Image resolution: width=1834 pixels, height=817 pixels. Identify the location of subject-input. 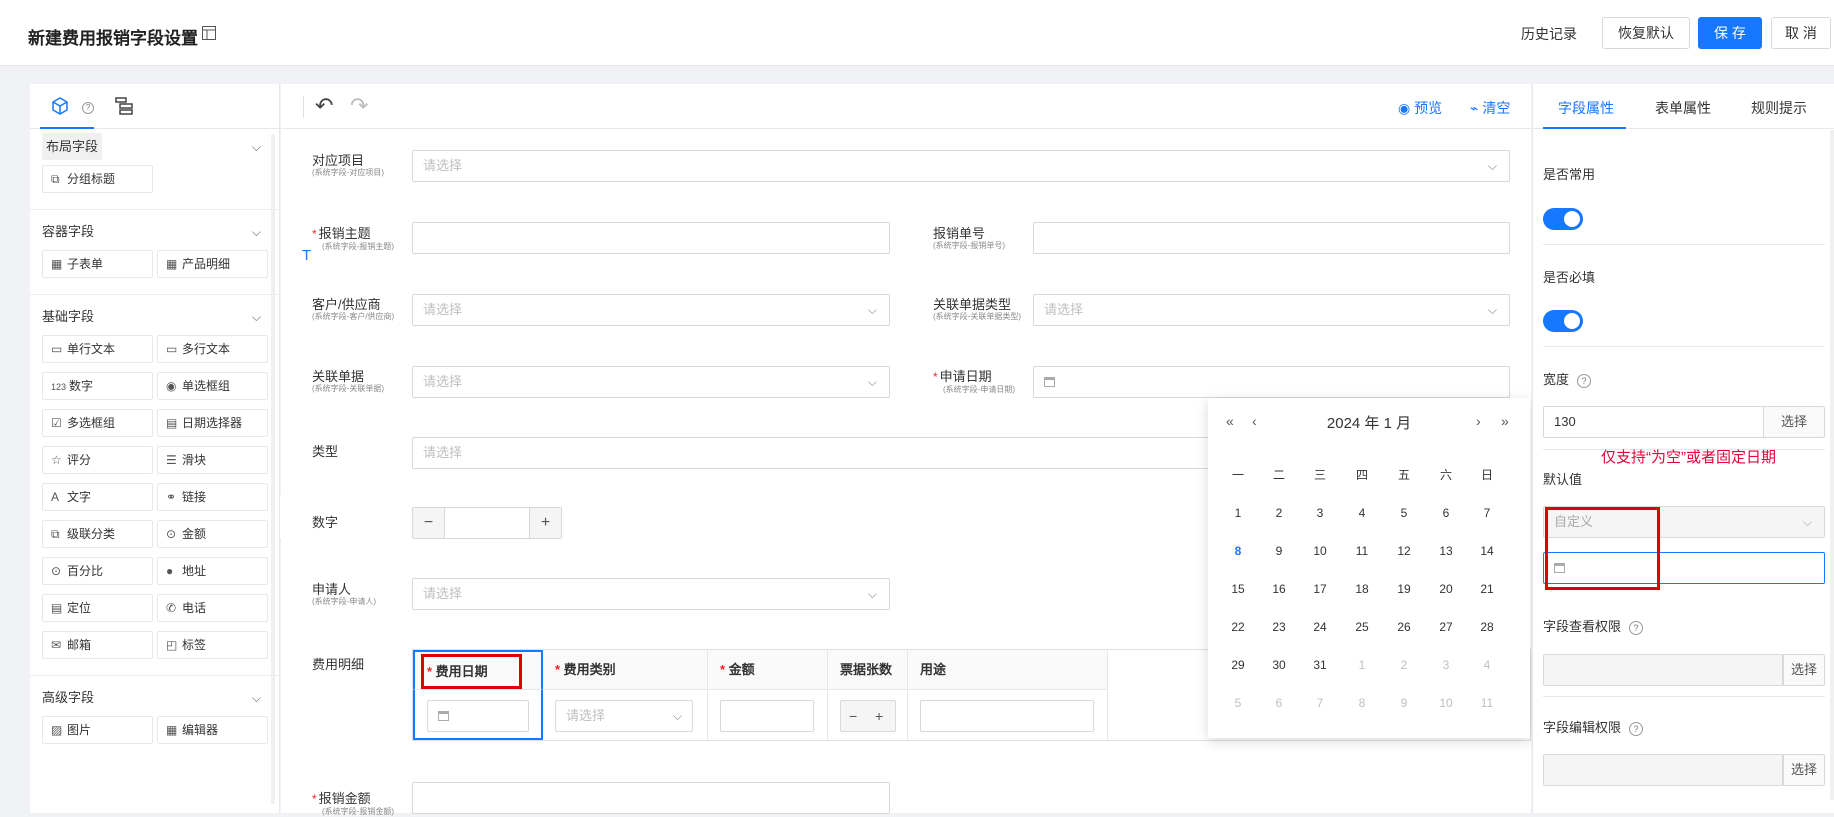
(651, 238).